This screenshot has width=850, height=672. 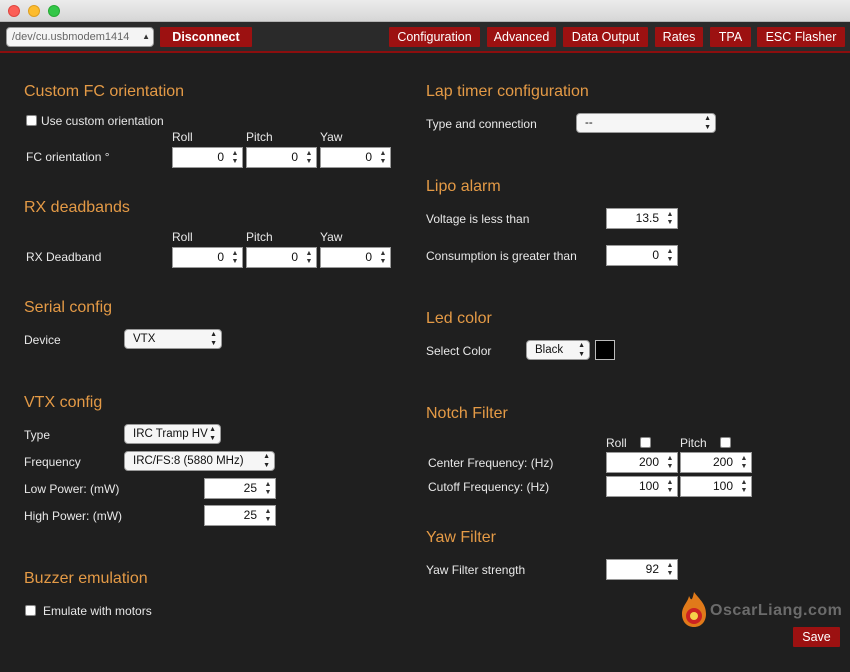 What do you see at coordinates (605, 37) in the screenshot?
I see `tab-data-output: Data Output` at bounding box center [605, 37].